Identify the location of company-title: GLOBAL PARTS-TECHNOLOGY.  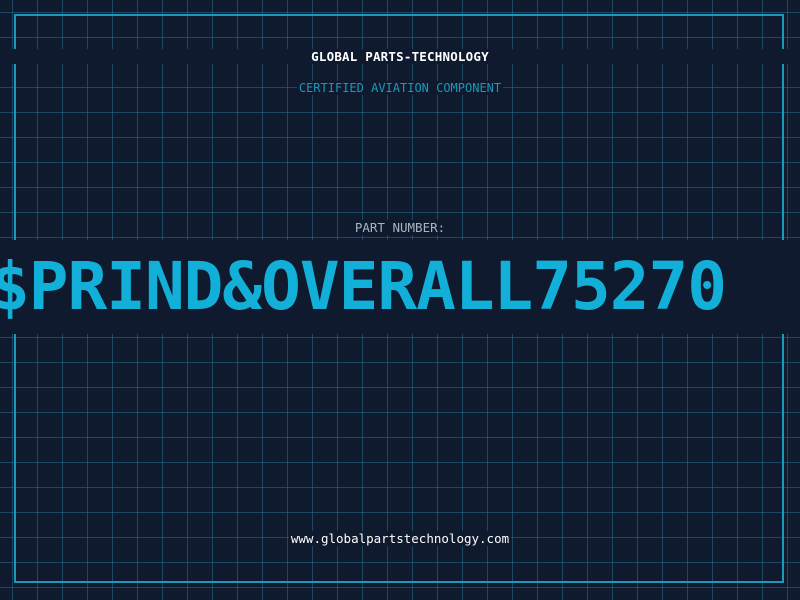
(400, 56).